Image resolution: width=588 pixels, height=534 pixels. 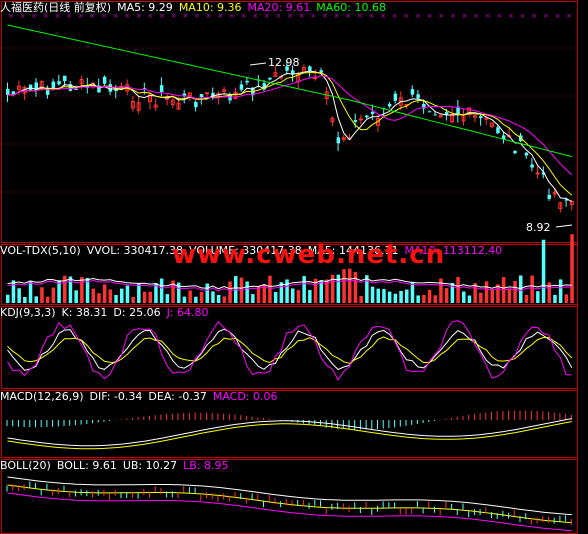 I want to click on high-arrow, so click(x=258, y=64).